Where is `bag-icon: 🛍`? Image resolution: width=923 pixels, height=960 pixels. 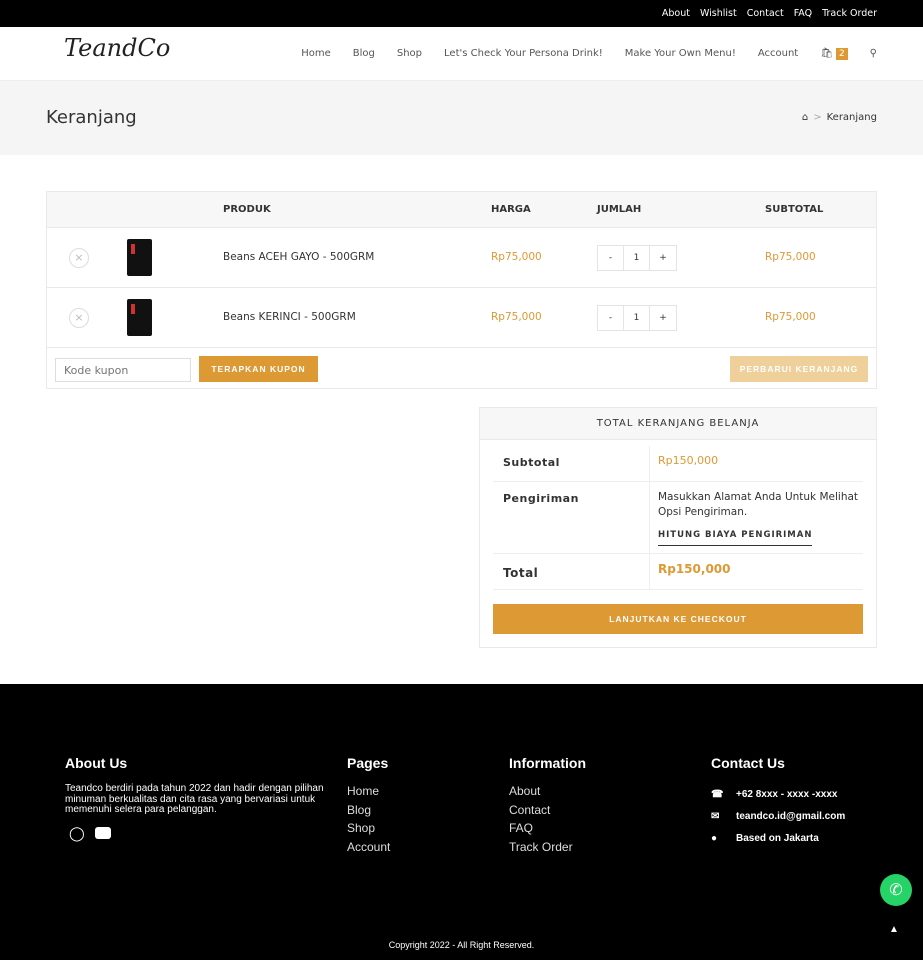
bag-icon: 🛍 is located at coordinates (826, 53).